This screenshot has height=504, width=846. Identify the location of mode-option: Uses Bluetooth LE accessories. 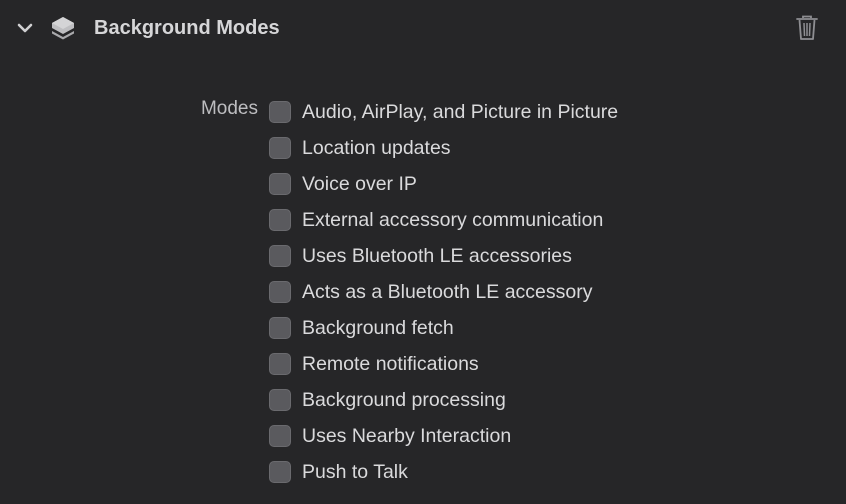
(443, 256).